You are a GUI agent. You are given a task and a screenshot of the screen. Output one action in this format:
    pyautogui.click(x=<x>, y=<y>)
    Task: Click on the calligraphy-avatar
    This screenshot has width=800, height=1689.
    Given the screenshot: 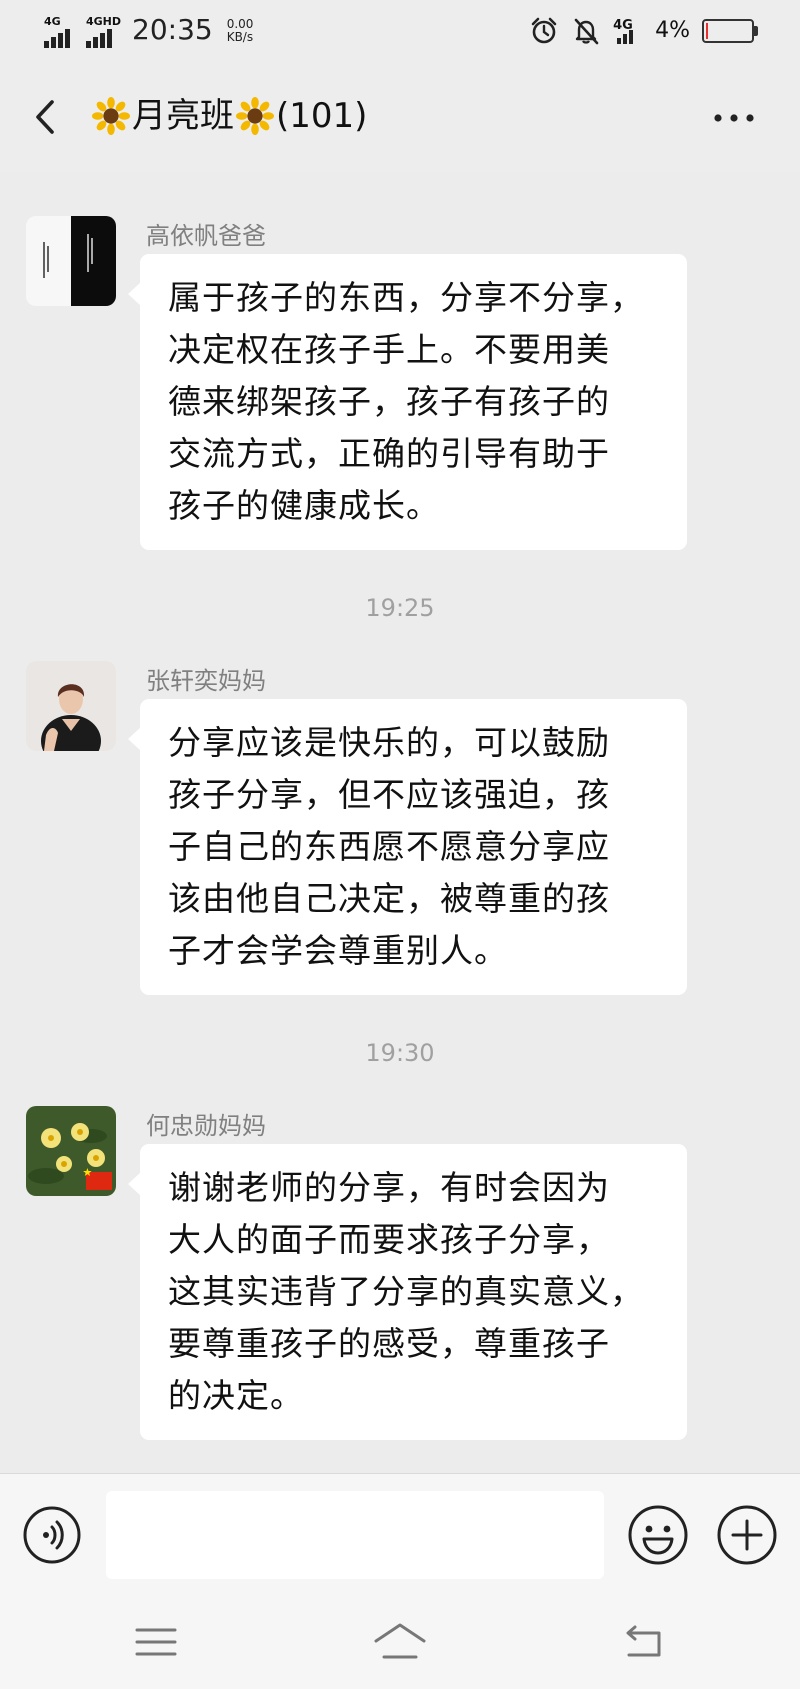 What is the action you would take?
    pyautogui.click(x=71, y=261)
    